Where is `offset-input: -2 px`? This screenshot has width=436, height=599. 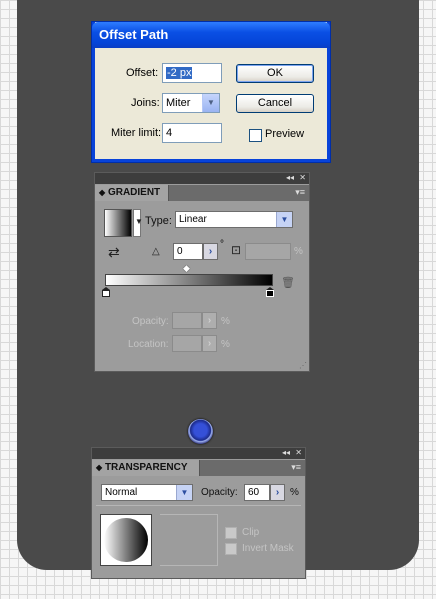 offset-input: -2 px is located at coordinates (192, 73).